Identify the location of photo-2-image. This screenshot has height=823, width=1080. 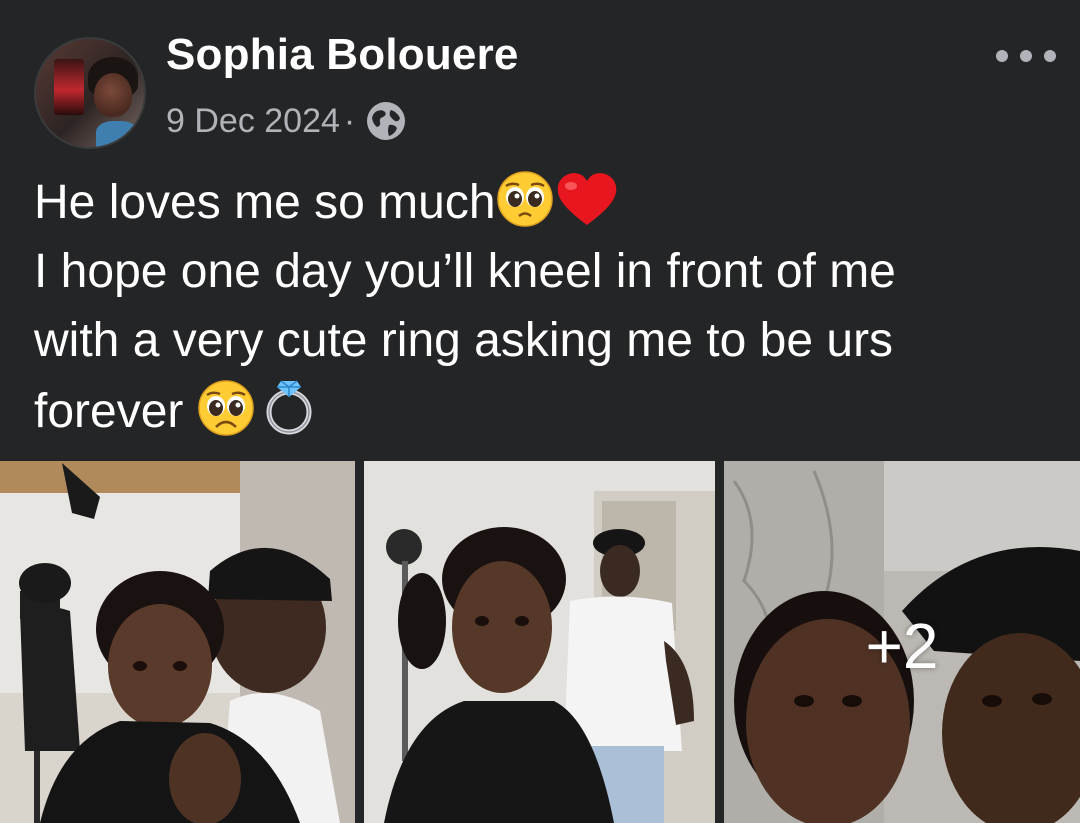
(539, 642).